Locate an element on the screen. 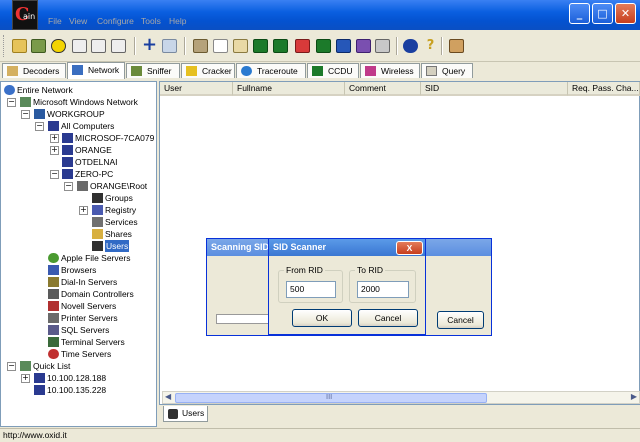 The height and width of the screenshot is (442, 640). bruteforce-icon is located at coordinates (200, 46).